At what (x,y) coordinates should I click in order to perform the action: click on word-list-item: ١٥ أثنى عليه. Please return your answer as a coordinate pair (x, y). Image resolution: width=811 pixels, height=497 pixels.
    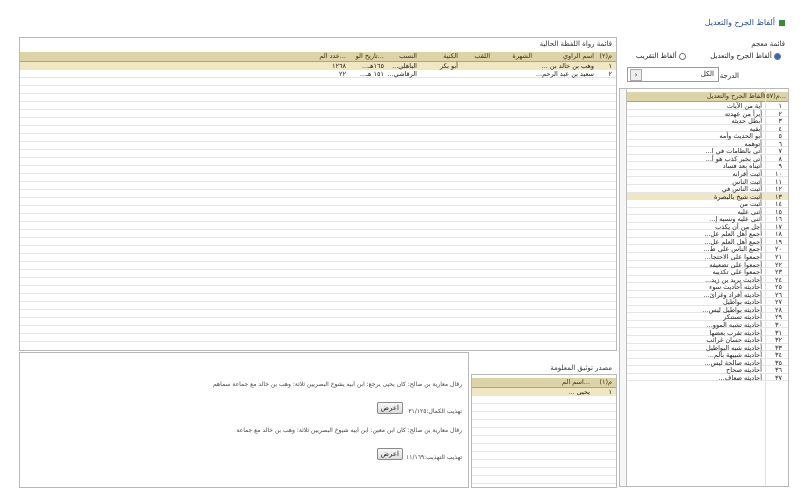
    Looking at the image, I should click on (707, 212).